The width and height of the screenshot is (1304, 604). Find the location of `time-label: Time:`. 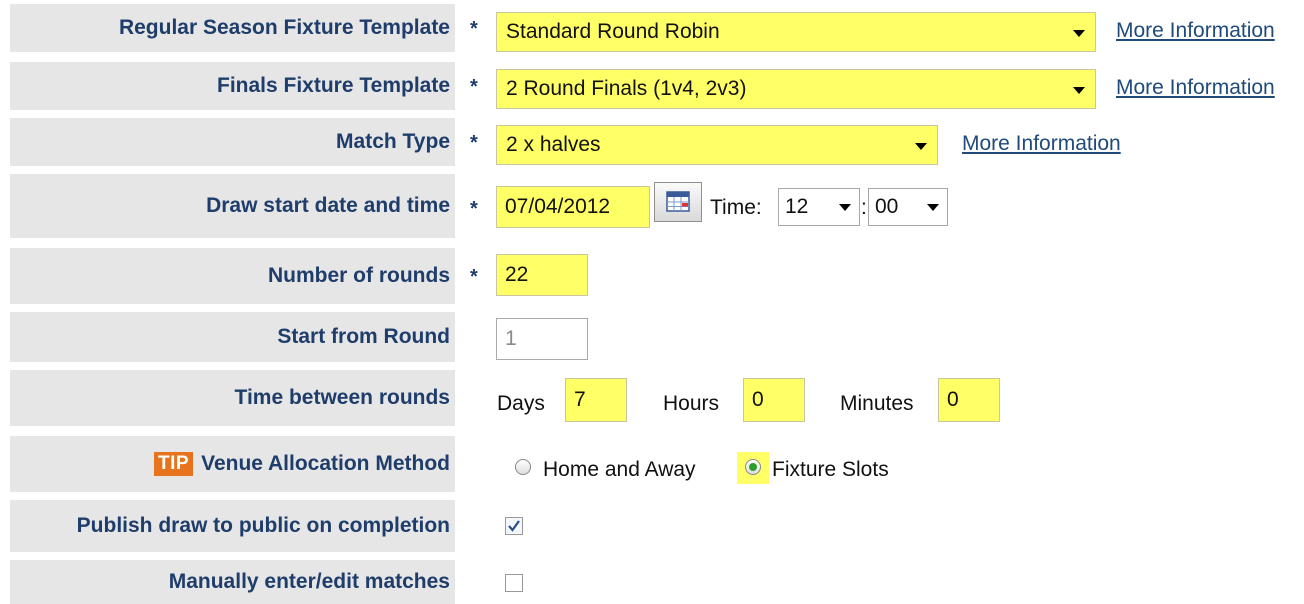

time-label: Time: is located at coordinates (736, 207).